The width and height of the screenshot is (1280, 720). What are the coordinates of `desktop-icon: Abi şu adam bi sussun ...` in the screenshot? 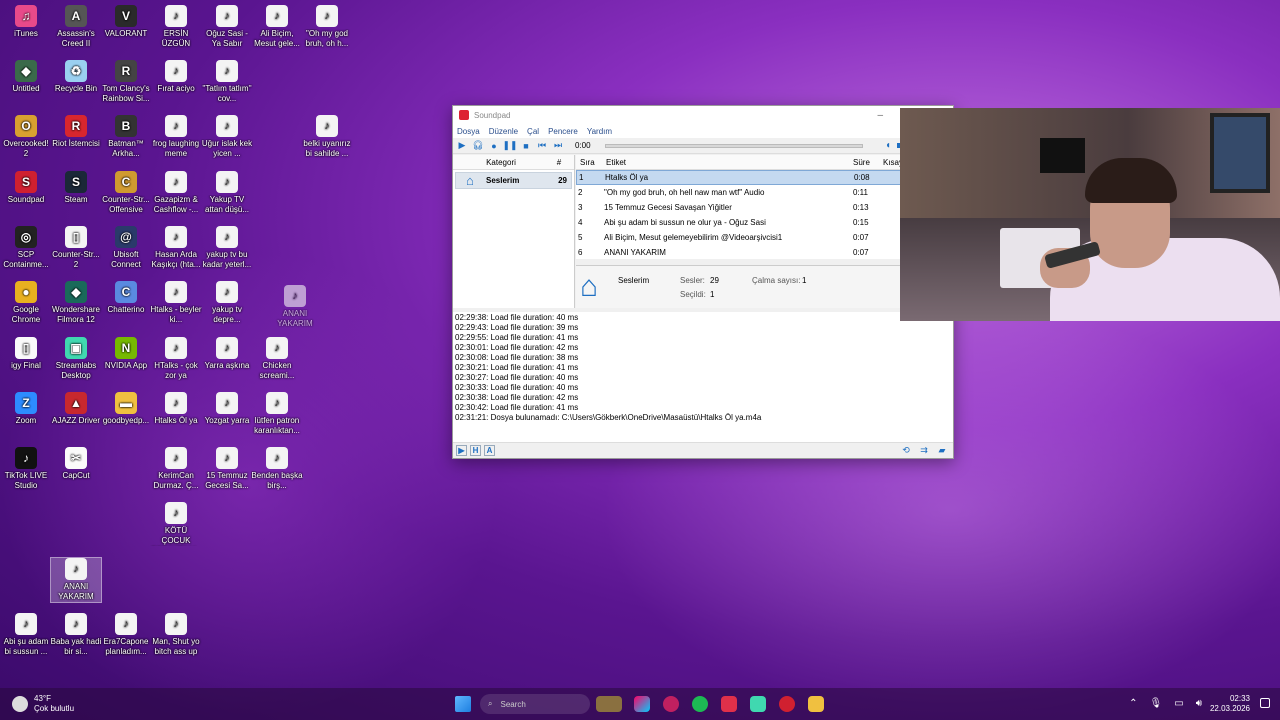 It's located at (26, 635).